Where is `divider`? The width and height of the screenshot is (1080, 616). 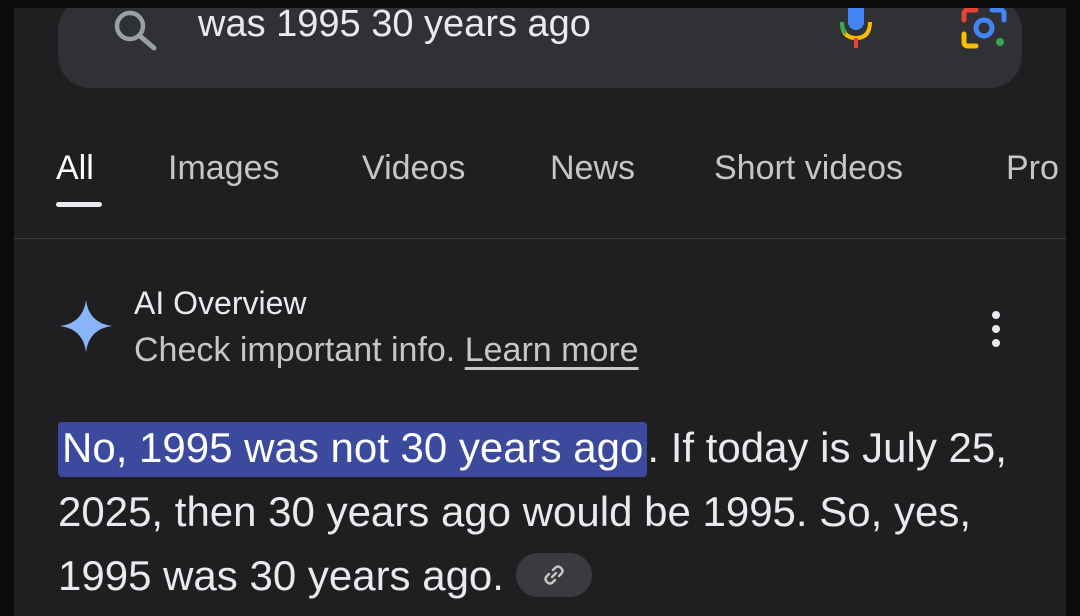
divider is located at coordinates (540, 238).